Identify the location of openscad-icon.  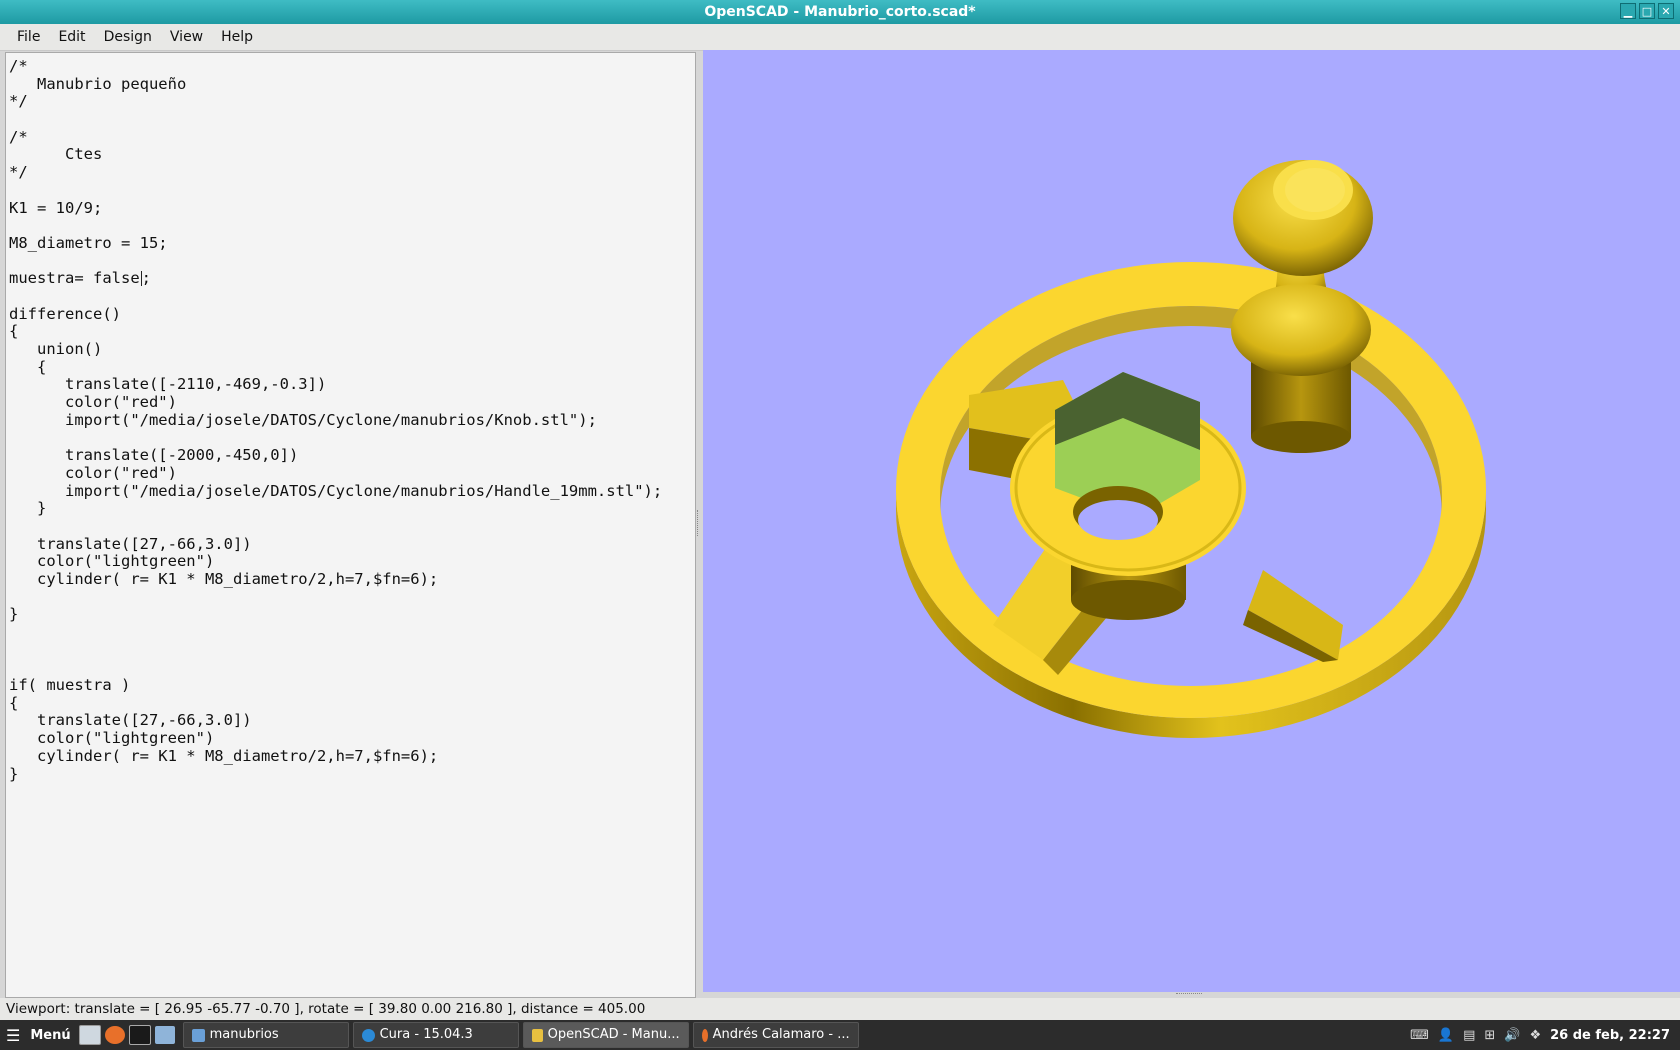
(537, 1035).